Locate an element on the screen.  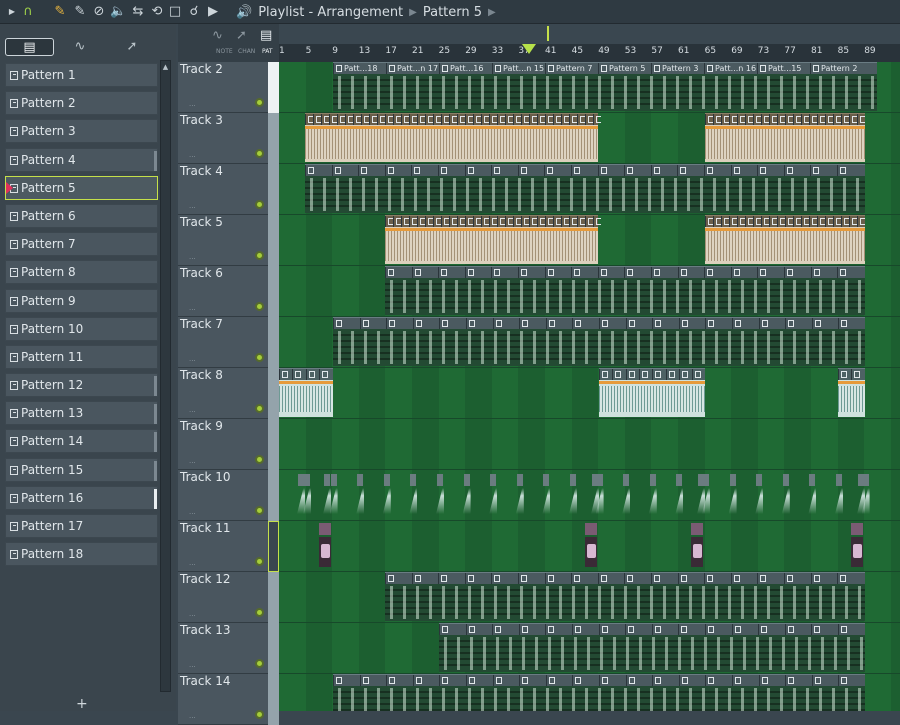
pattern-item: Pattern 2 is located at coordinates (81, 103).